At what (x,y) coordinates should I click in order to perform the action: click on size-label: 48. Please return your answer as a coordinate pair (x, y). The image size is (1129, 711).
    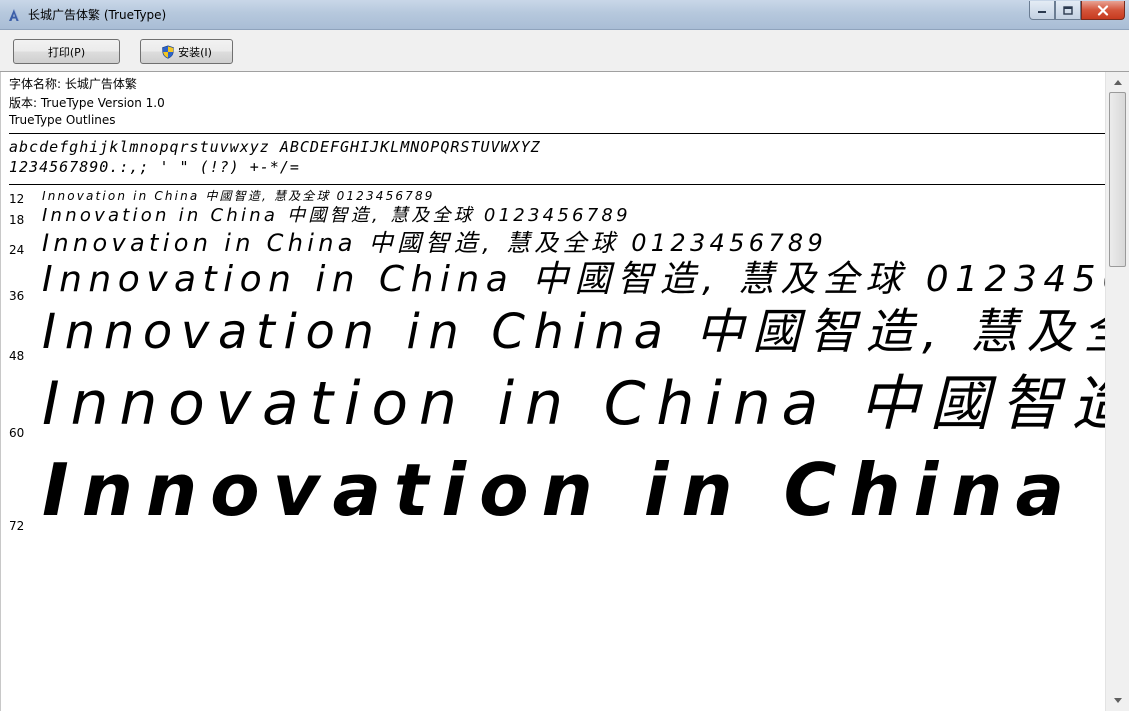
    Looking at the image, I should click on (17, 356).